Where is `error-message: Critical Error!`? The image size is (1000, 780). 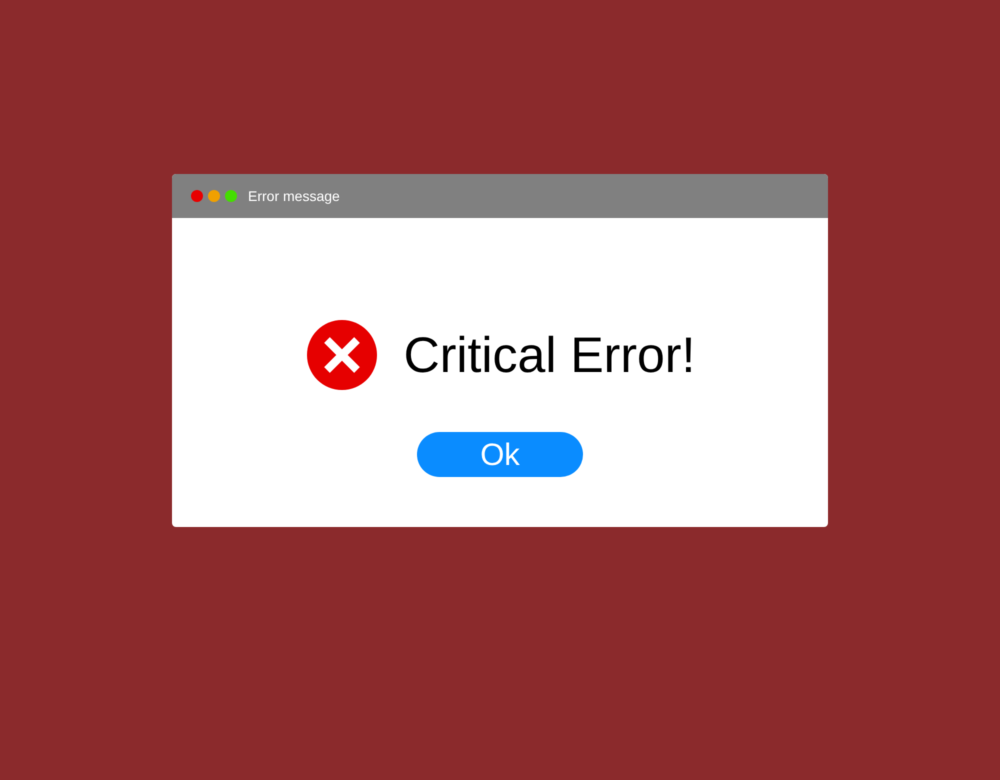 error-message: Critical Error! is located at coordinates (550, 355).